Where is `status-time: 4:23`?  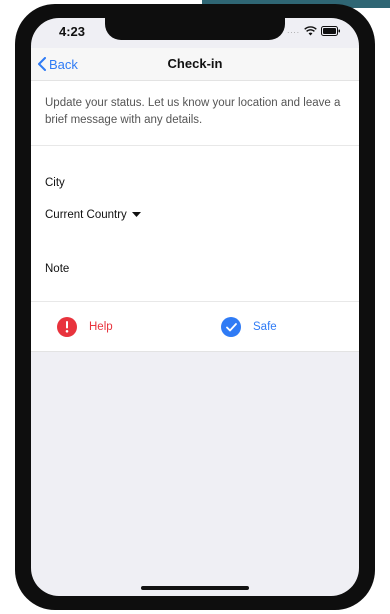
status-time: 4:23 is located at coordinates (72, 31).